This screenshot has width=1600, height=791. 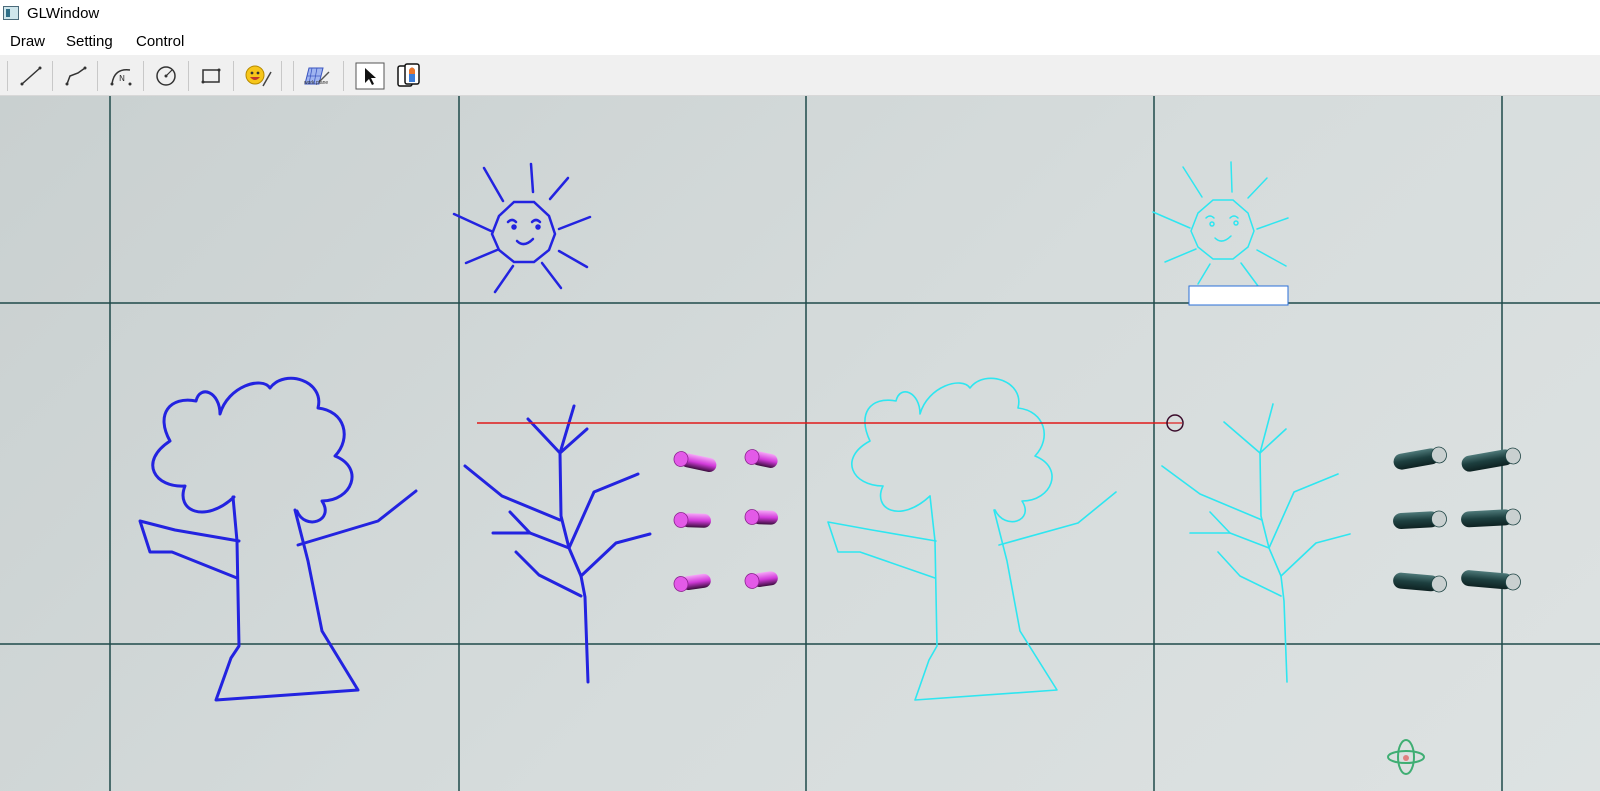 I want to click on select-tool-button, so click(x=370, y=76).